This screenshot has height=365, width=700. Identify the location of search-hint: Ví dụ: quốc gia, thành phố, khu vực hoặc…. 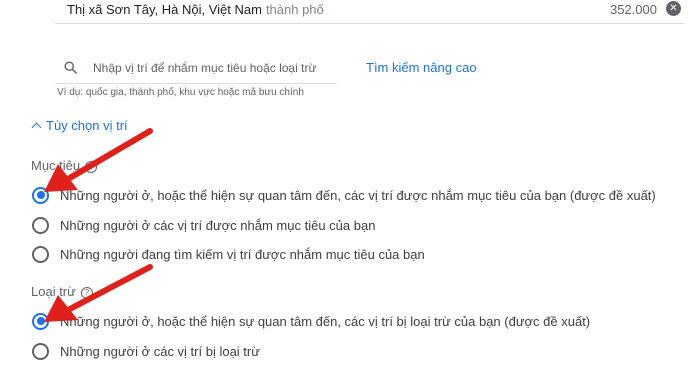
(180, 92).